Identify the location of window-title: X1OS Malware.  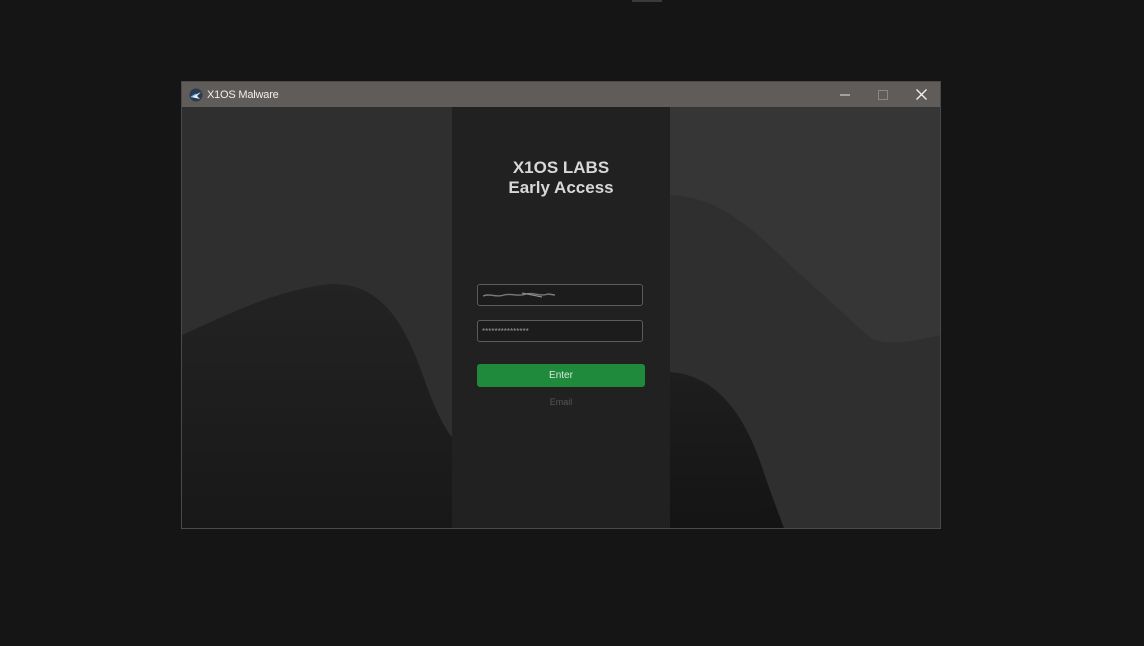
(243, 94).